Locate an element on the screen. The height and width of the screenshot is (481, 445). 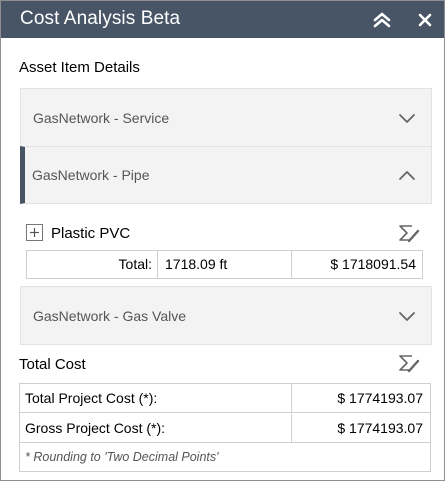
accordion-label: GasNetwork - Pipe is located at coordinates (91, 175).